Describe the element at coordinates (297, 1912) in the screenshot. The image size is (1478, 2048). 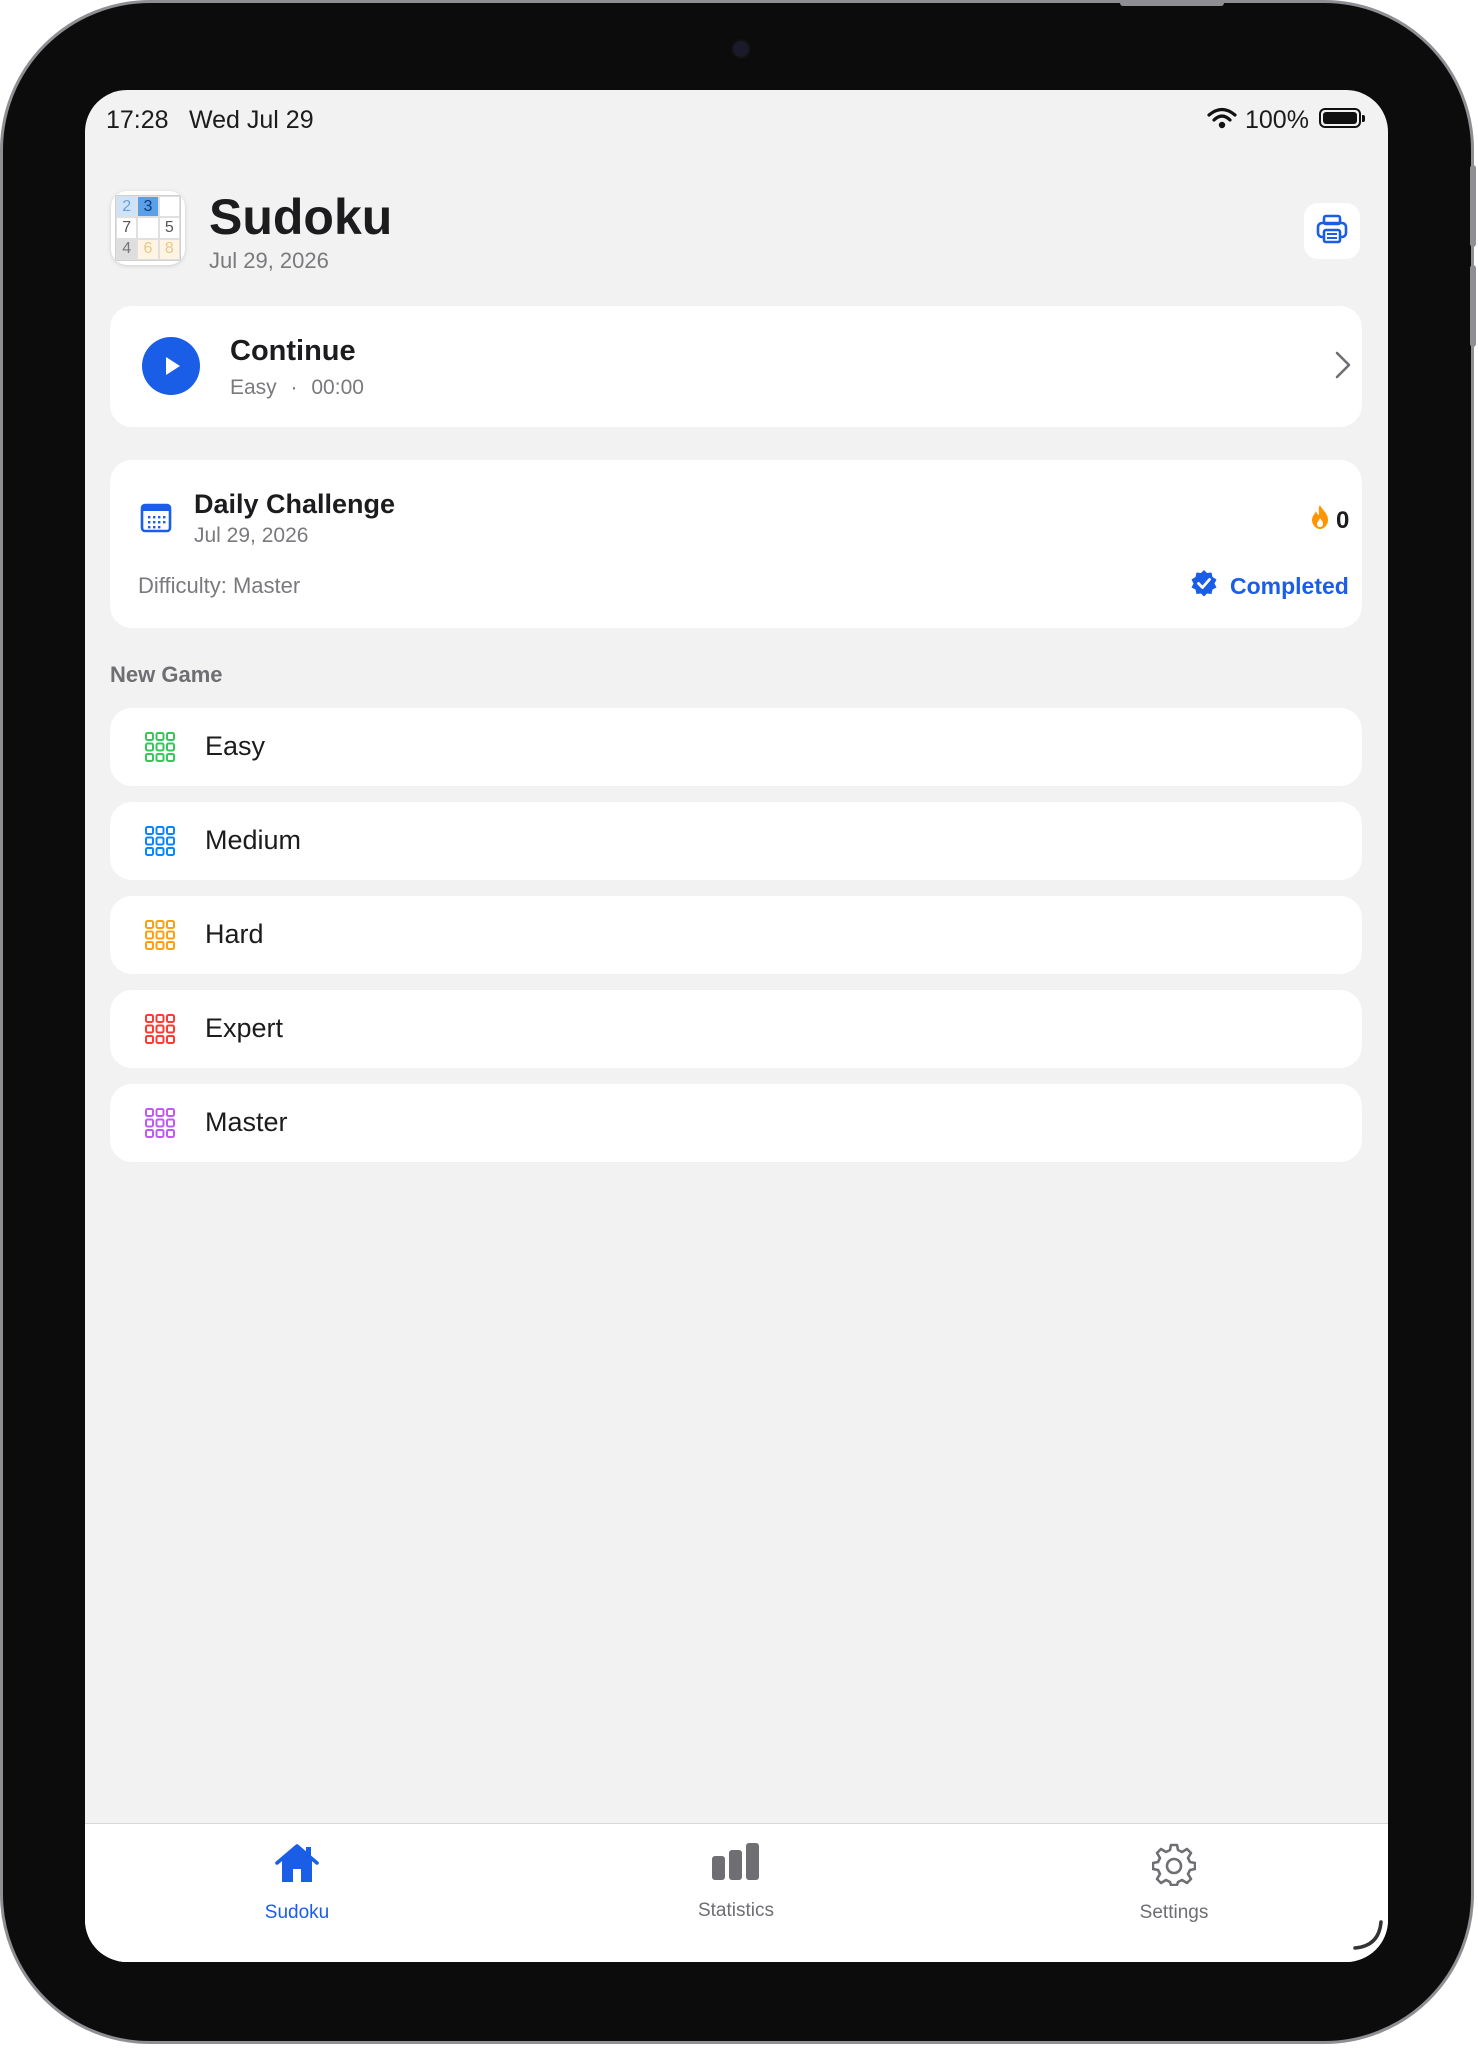
I see `tab-label: Sudoku` at that location.